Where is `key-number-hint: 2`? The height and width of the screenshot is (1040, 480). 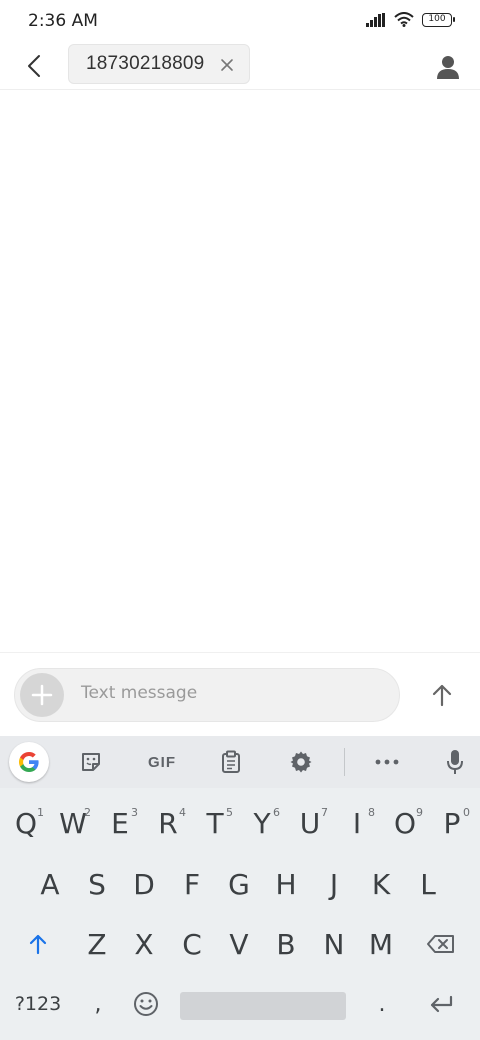
key-number-hint: 2 is located at coordinates (87, 812).